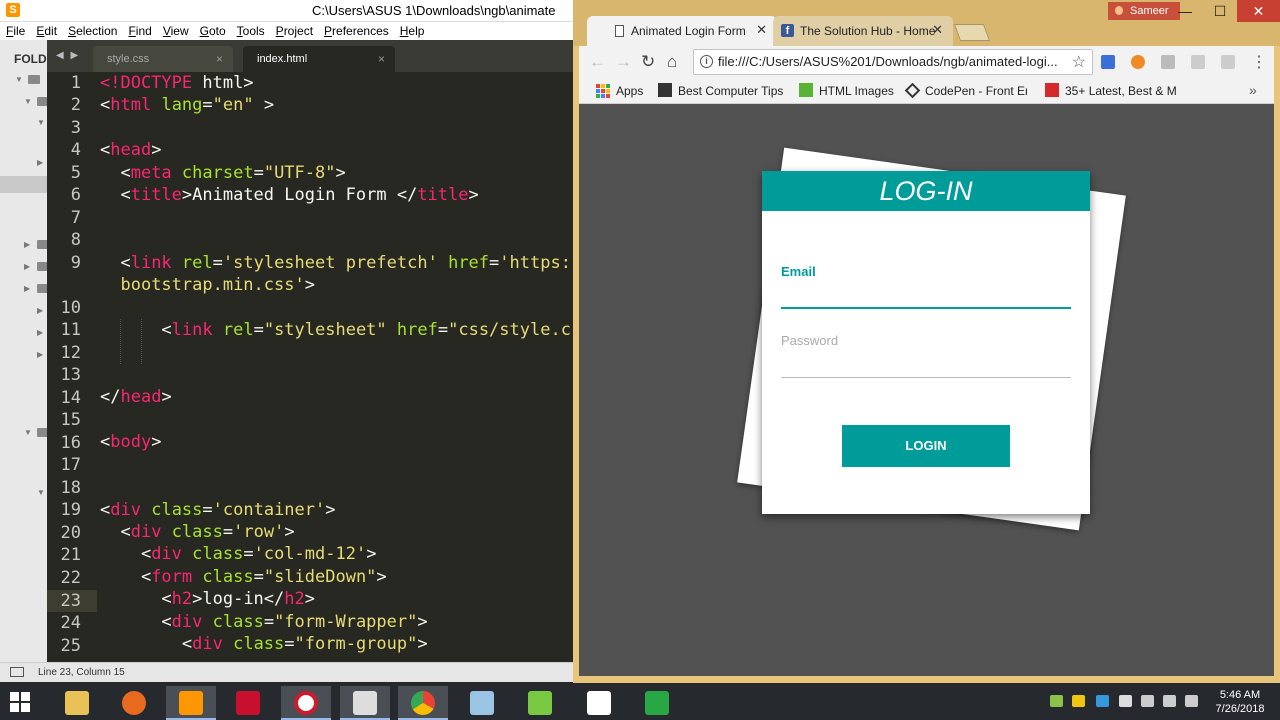 The height and width of the screenshot is (720, 1280). I want to click on menu-goto: Goto, so click(213, 31).